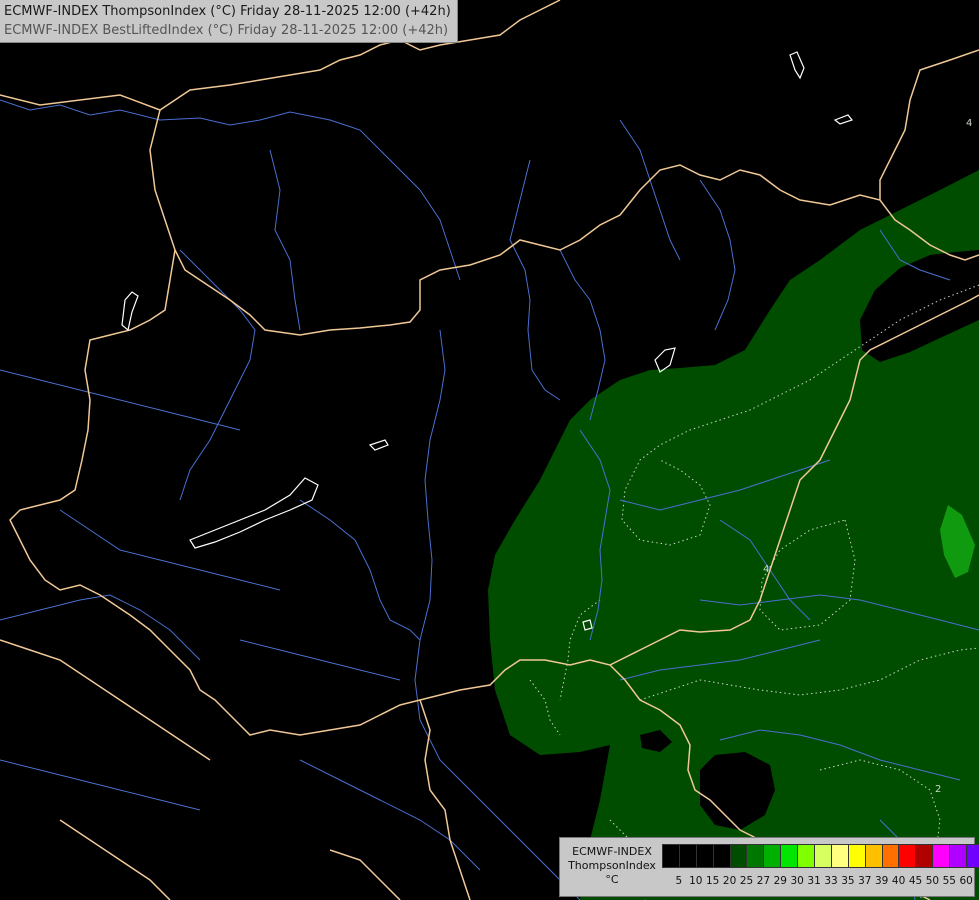 Image resolution: width=979 pixels, height=900 pixels. I want to click on legend-tick-label: 33, so click(831, 881).